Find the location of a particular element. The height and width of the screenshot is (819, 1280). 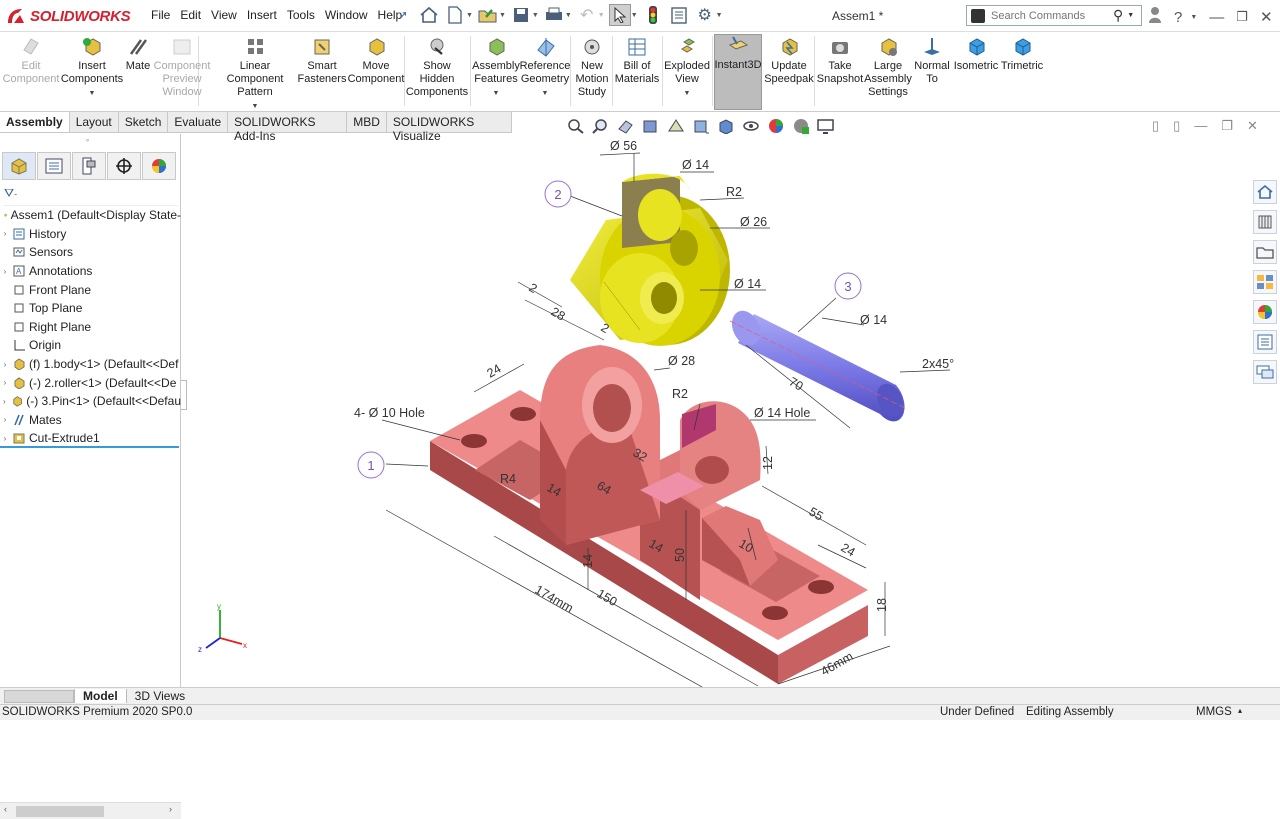

chevron-up-icon: ▴ is located at coordinates (1240, 710).